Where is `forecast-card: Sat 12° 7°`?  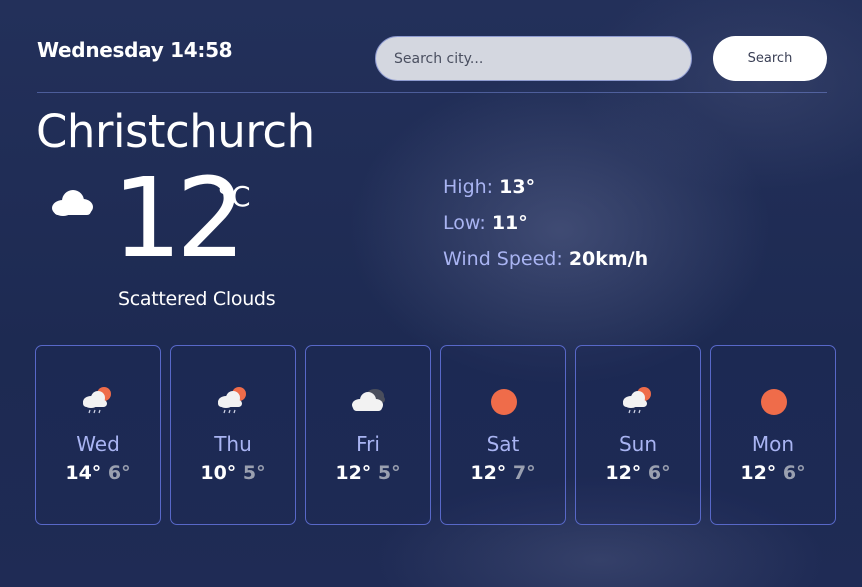
forecast-card: Sat 12° 7° is located at coordinates (503, 435).